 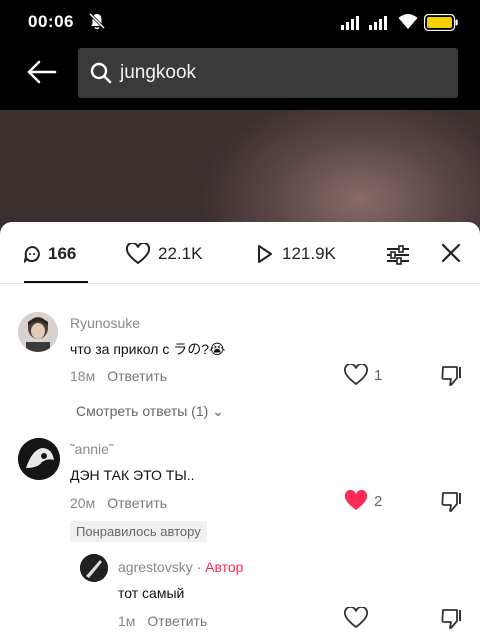 I want to click on comment-like-count: 1, so click(x=378, y=375).